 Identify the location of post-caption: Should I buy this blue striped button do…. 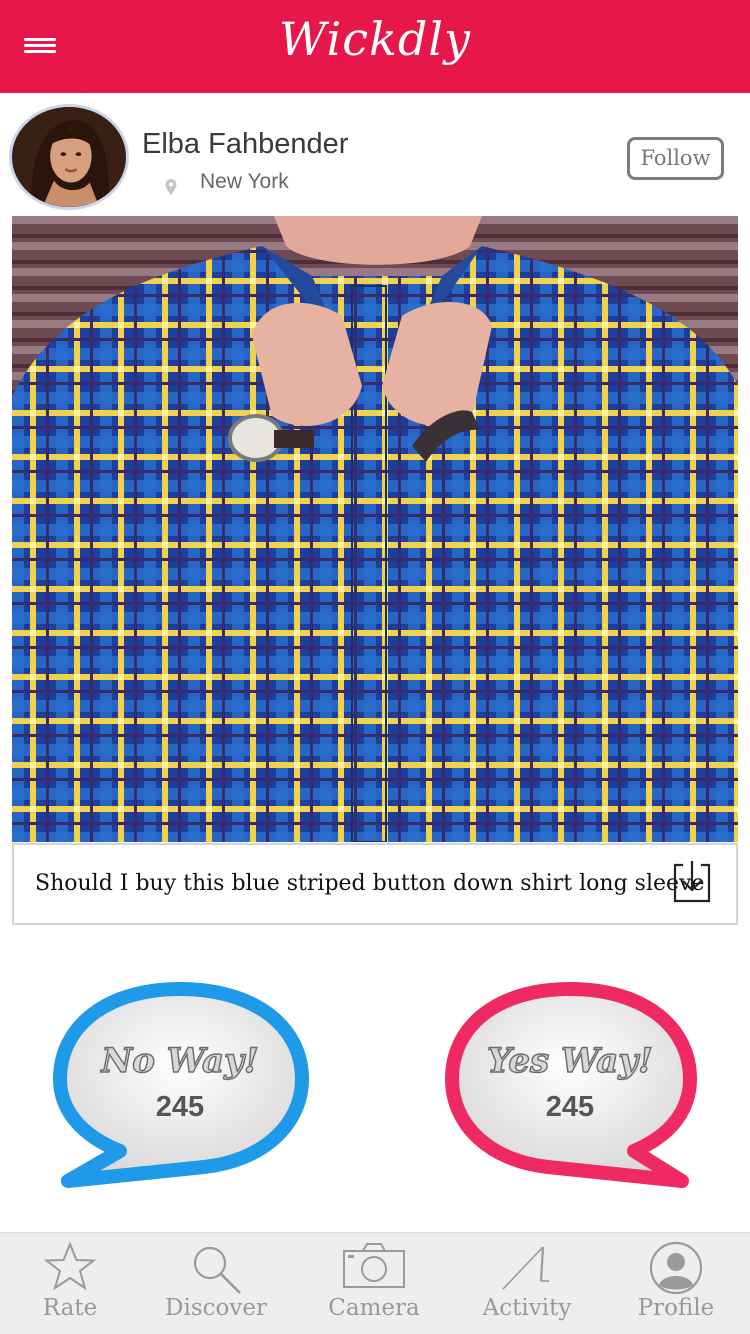
(370, 883).